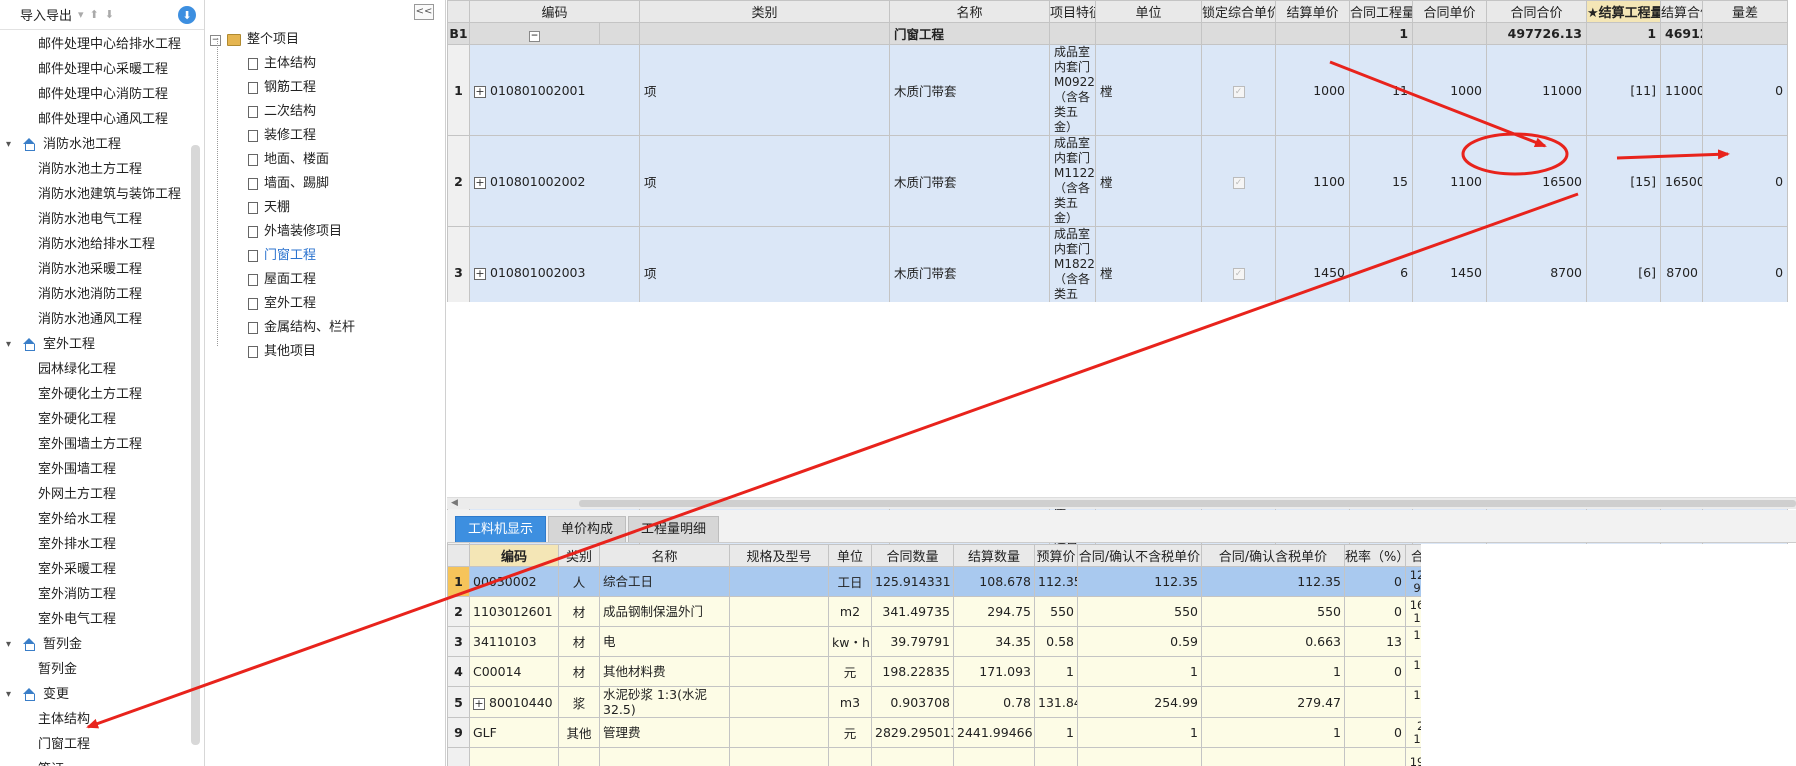 The image size is (1796, 766). Describe the element at coordinates (664, 756) in the screenshot. I see `name-cell` at that location.